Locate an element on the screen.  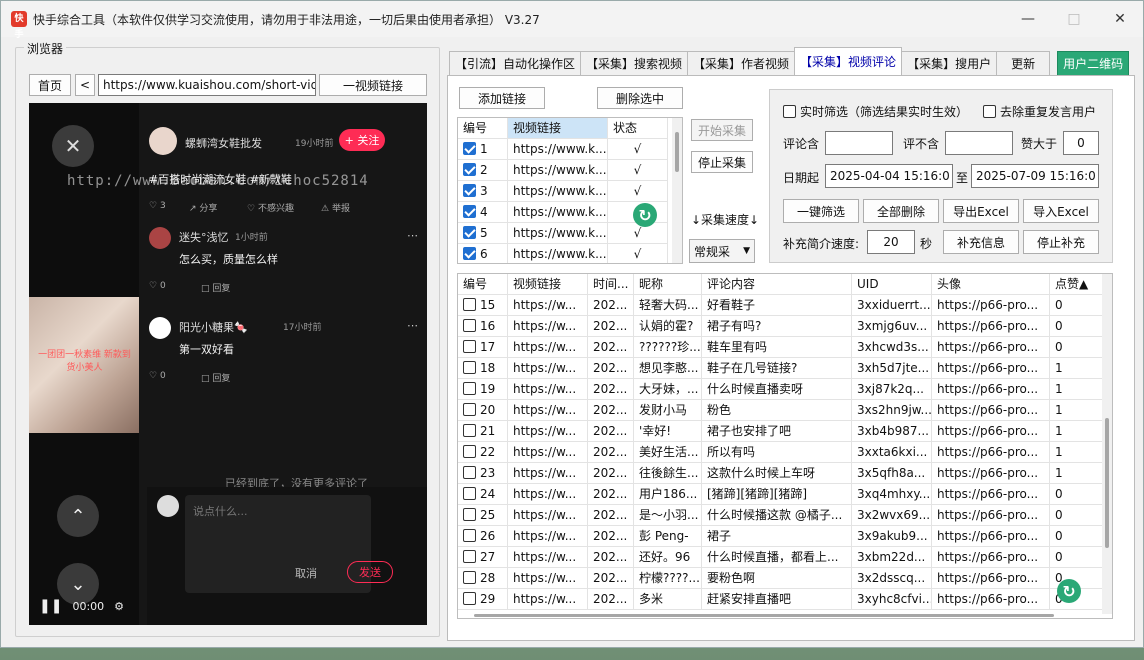
reply-button: □ 回复 is located at coordinates (215, 377).